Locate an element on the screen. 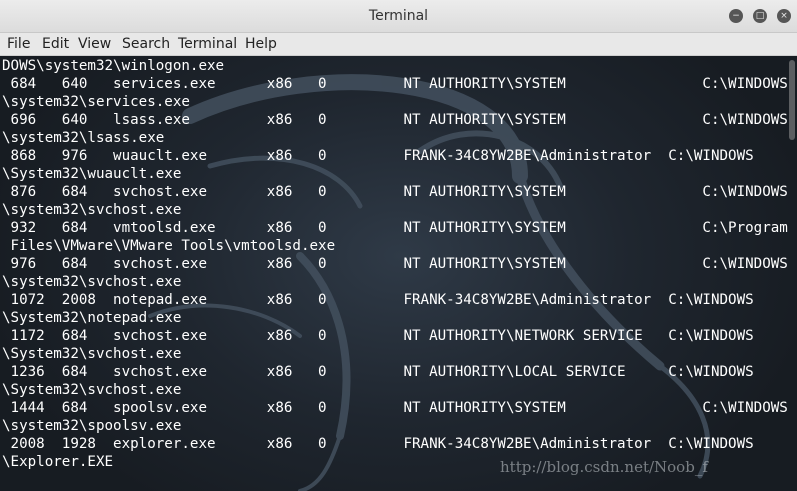  menu-file: File is located at coordinates (18, 44).